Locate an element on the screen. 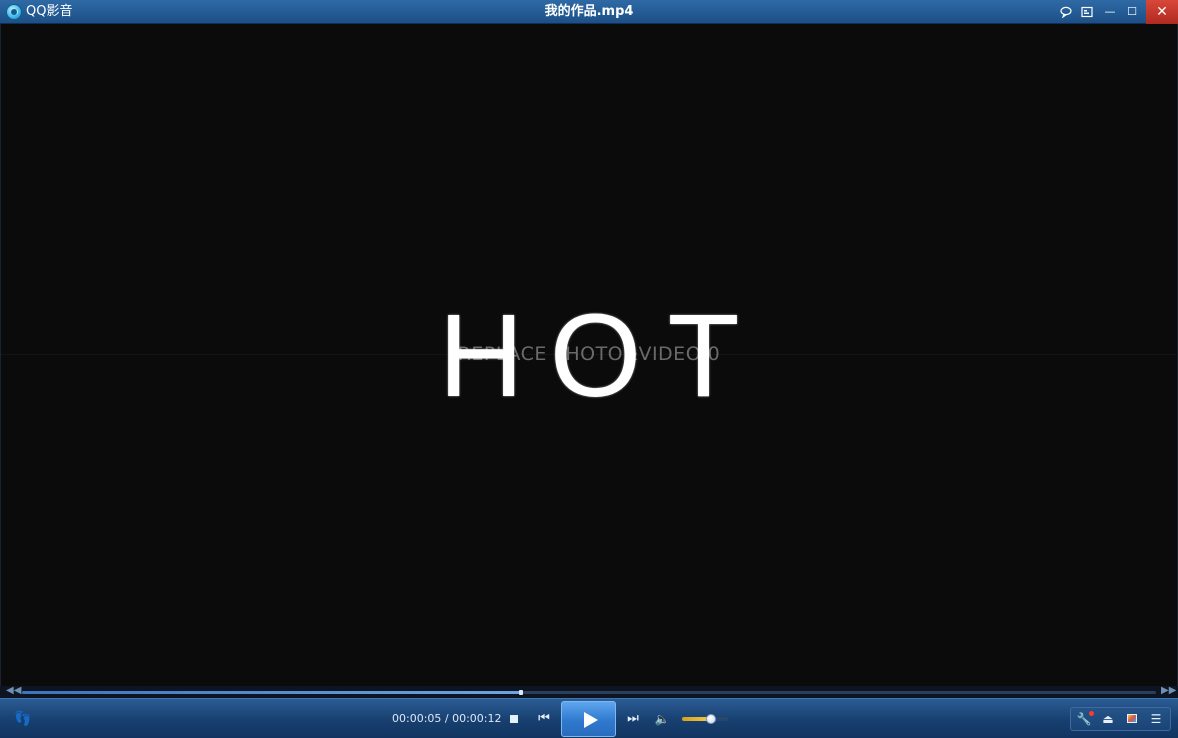  next-button: ⏭ is located at coordinates (633, 719).